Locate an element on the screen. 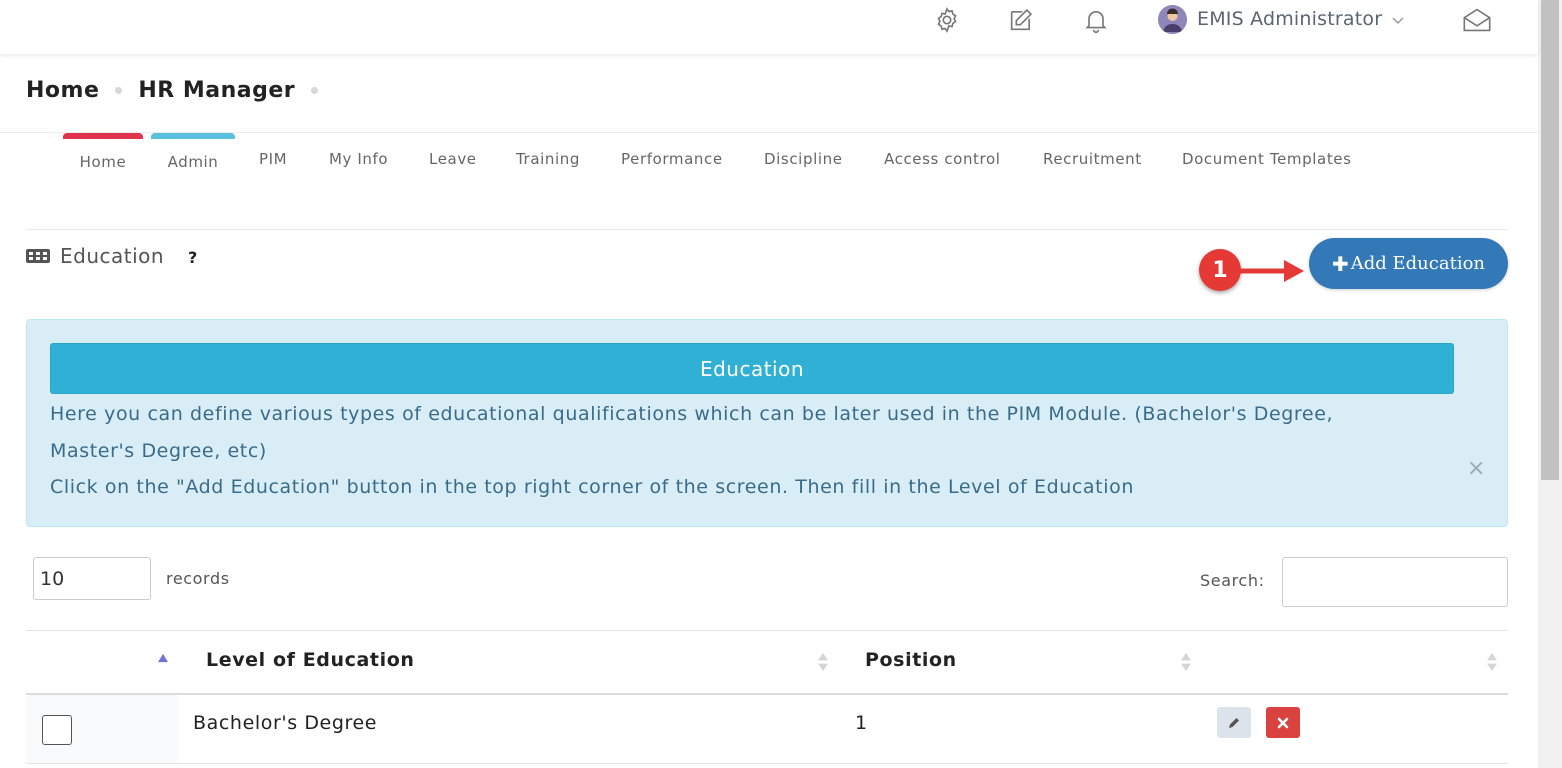 This screenshot has height=768, width=1562. table-row: Bachelor's Degree 1 is located at coordinates (767, 729).